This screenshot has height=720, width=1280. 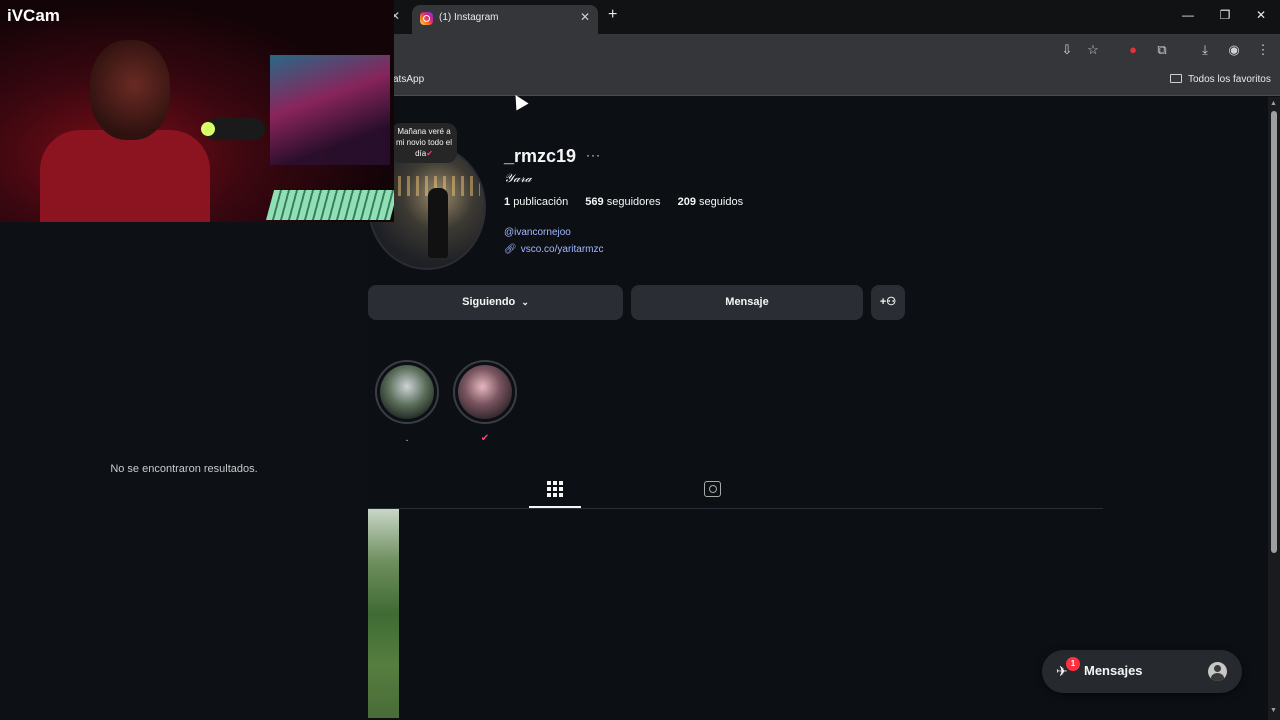 What do you see at coordinates (612, 15) in the screenshot?
I see `new-tab-button: +` at bounding box center [612, 15].